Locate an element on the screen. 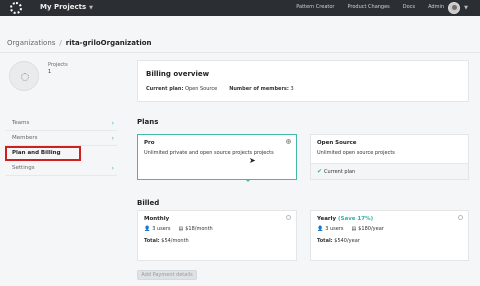 This screenshot has width=480, height=286. app-title: My Projects is located at coordinates (63, 7).